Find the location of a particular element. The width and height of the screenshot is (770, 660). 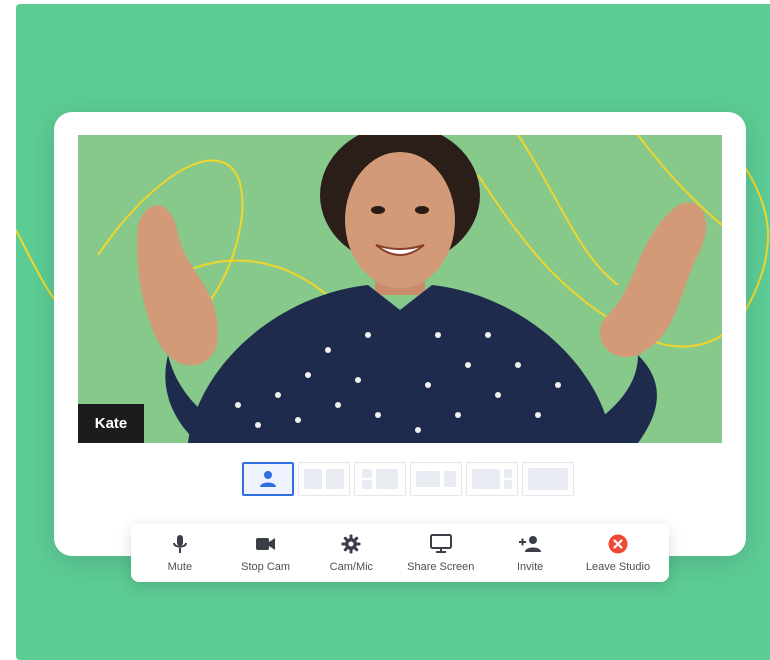

person-icon is located at coordinates (268, 479).